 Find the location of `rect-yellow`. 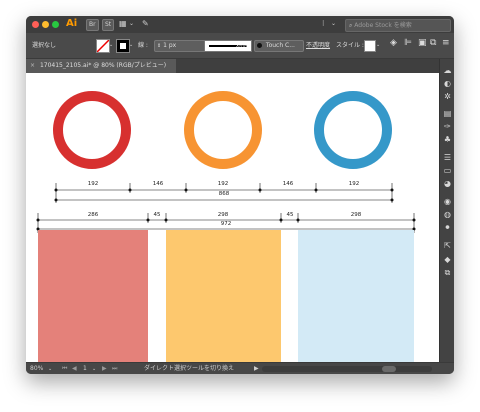

rect-yellow is located at coordinates (223, 296).